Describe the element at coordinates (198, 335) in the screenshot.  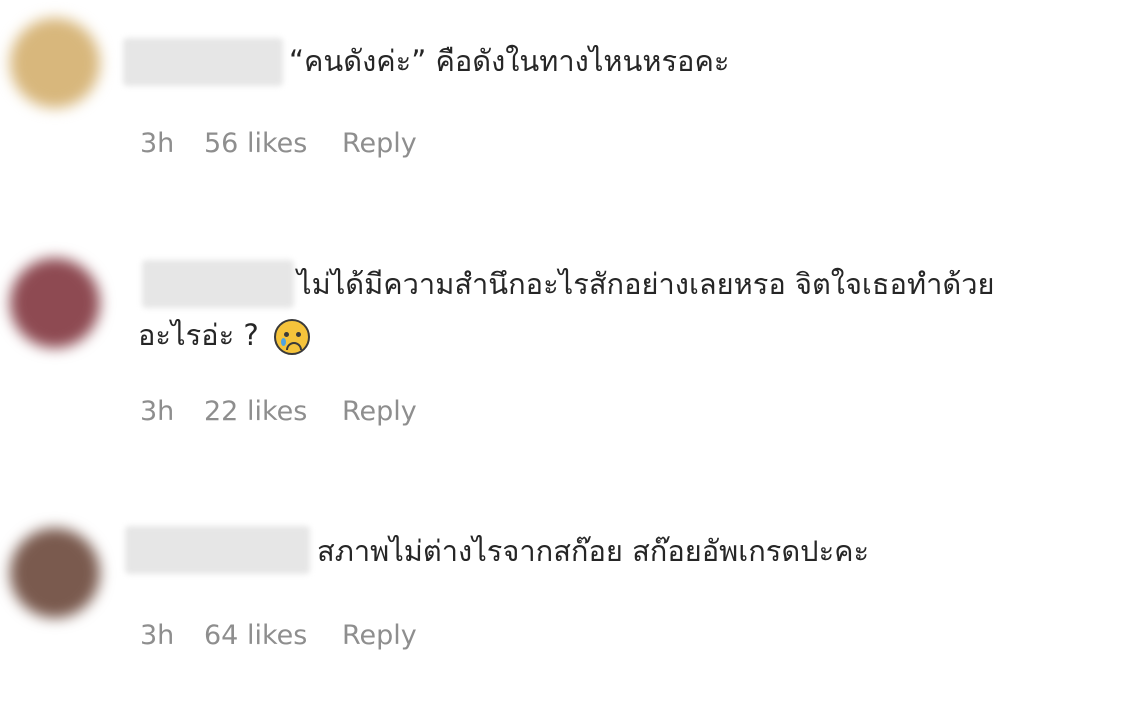
I see `comment-text: อะไรอ่ะ ?` at that location.